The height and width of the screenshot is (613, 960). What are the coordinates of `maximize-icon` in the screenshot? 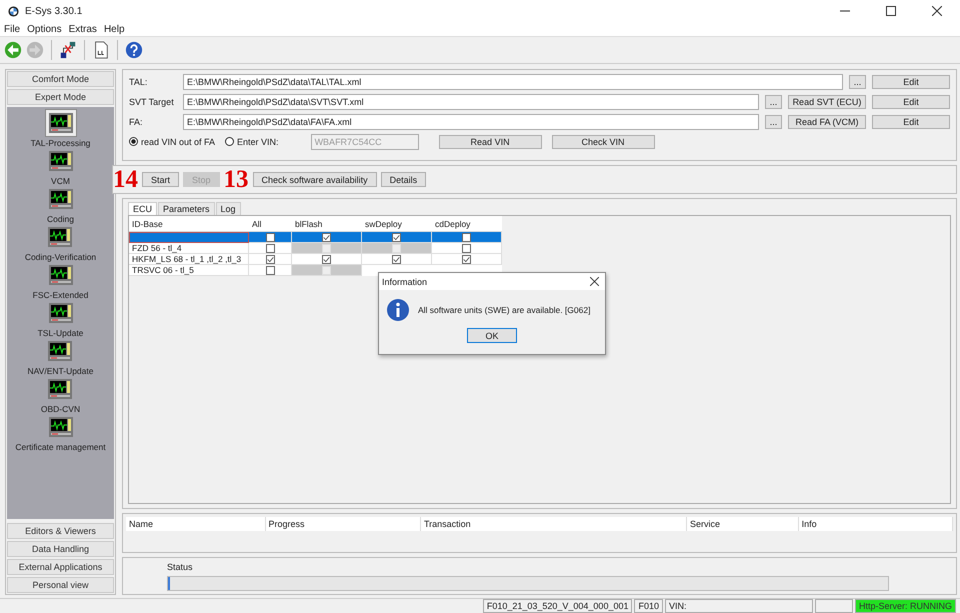 It's located at (891, 11).